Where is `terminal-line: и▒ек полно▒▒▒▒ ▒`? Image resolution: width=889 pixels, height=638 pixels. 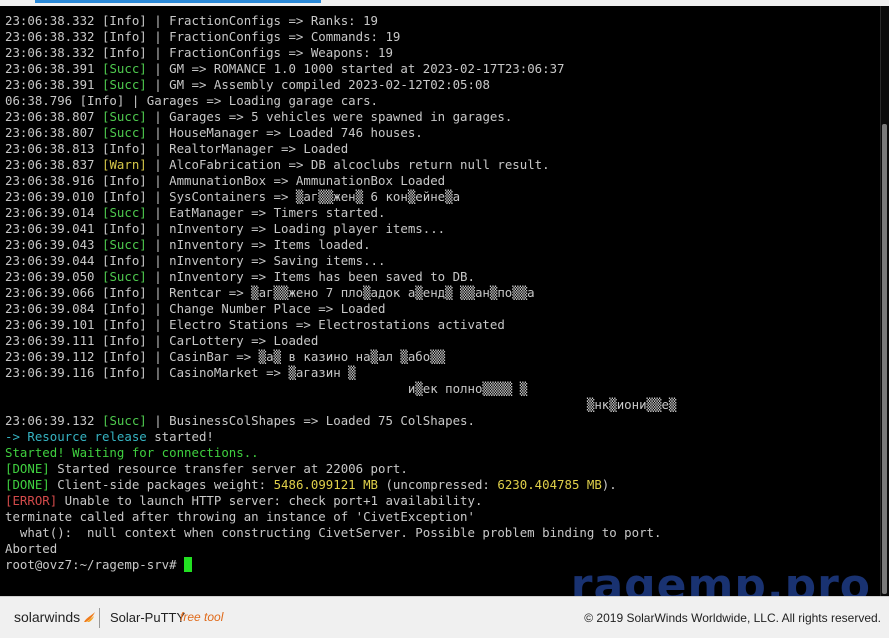 terminal-line: и▒ек полно▒▒▒▒ ▒ is located at coordinates (340, 389).